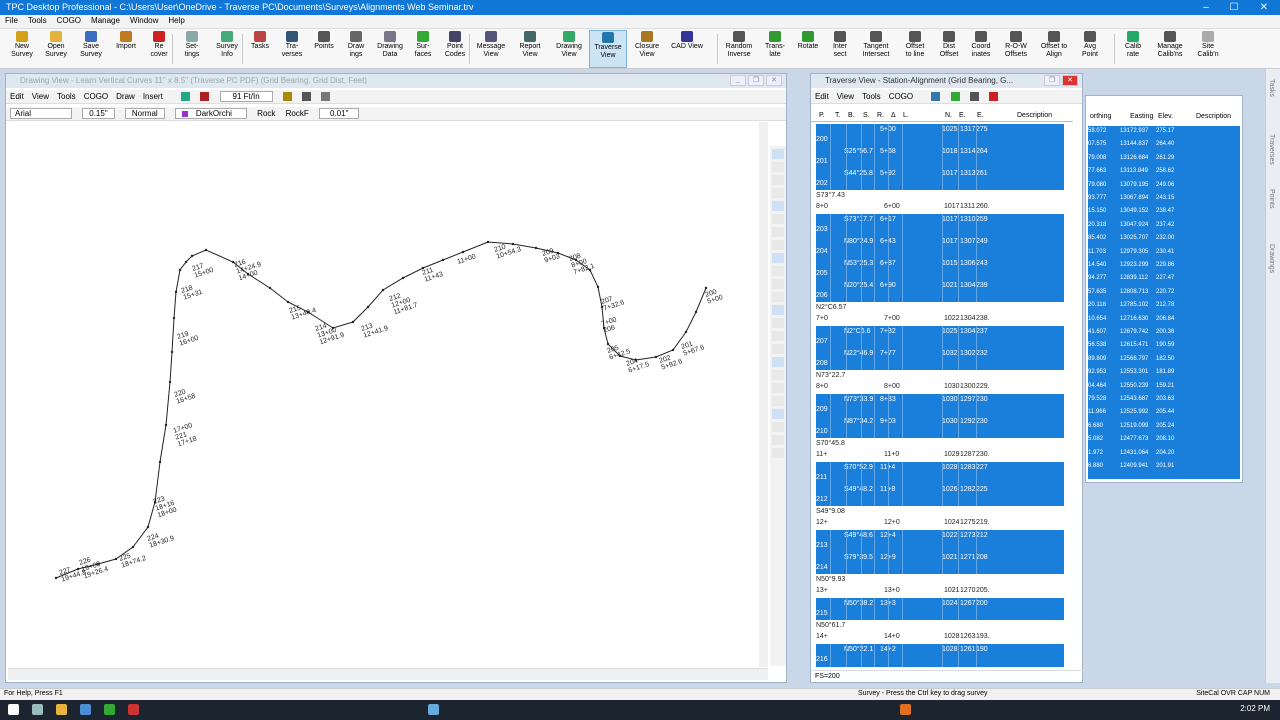 The image size is (1280, 720). Describe the element at coordinates (940, 592) in the screenshot. I see `traverse-line-row: 13+ 13+0 1021 1270 205.` at that location.